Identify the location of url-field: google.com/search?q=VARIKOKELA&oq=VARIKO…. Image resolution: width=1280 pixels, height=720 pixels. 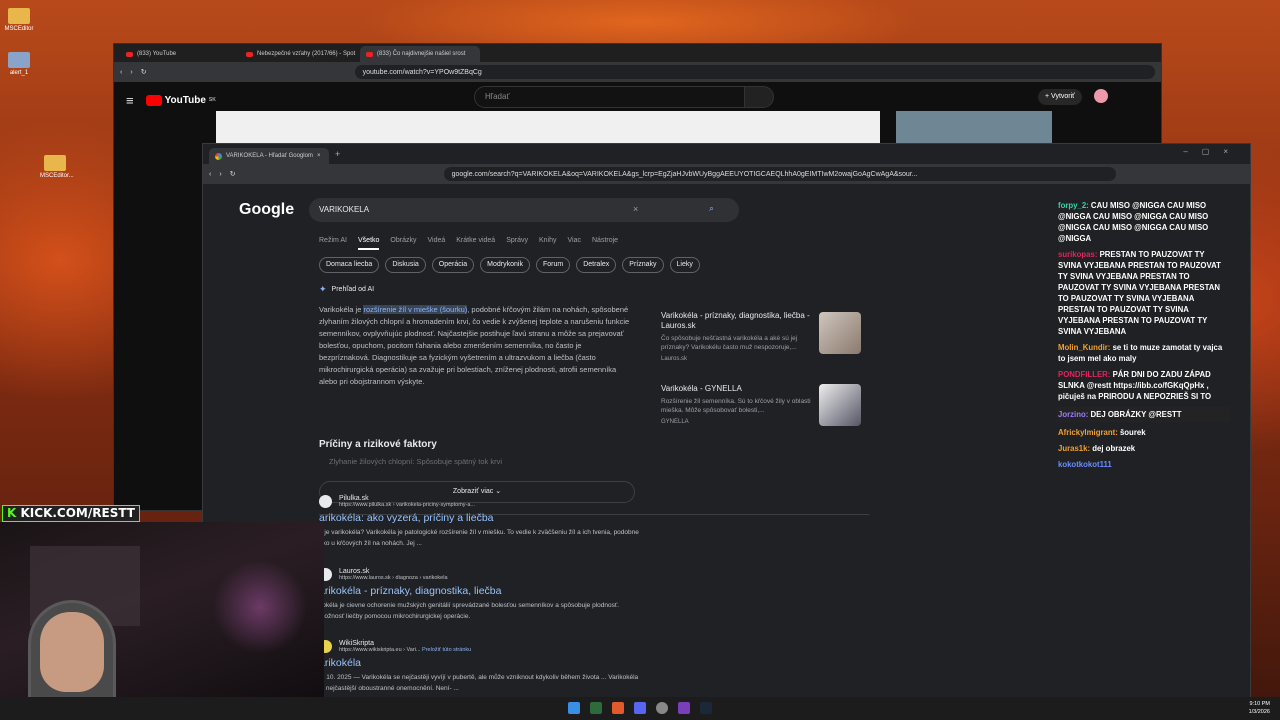
(779, 174).